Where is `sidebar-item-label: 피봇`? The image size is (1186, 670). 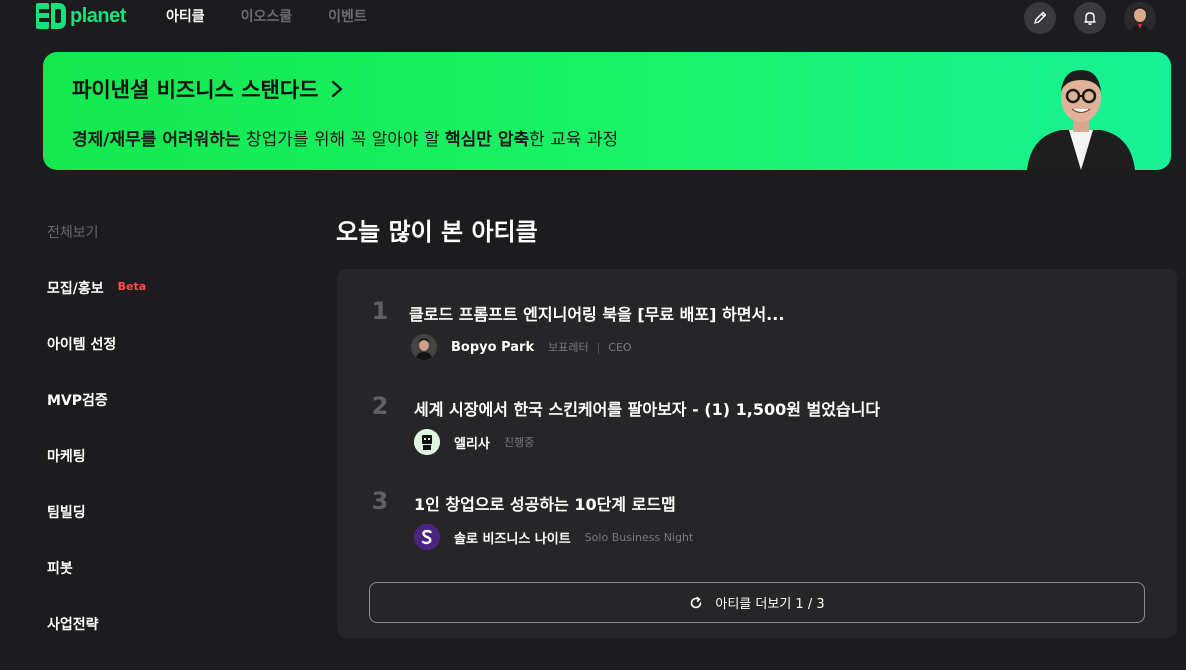 sidebar-item-label: 피봇 is located at coordinates (60, 569).